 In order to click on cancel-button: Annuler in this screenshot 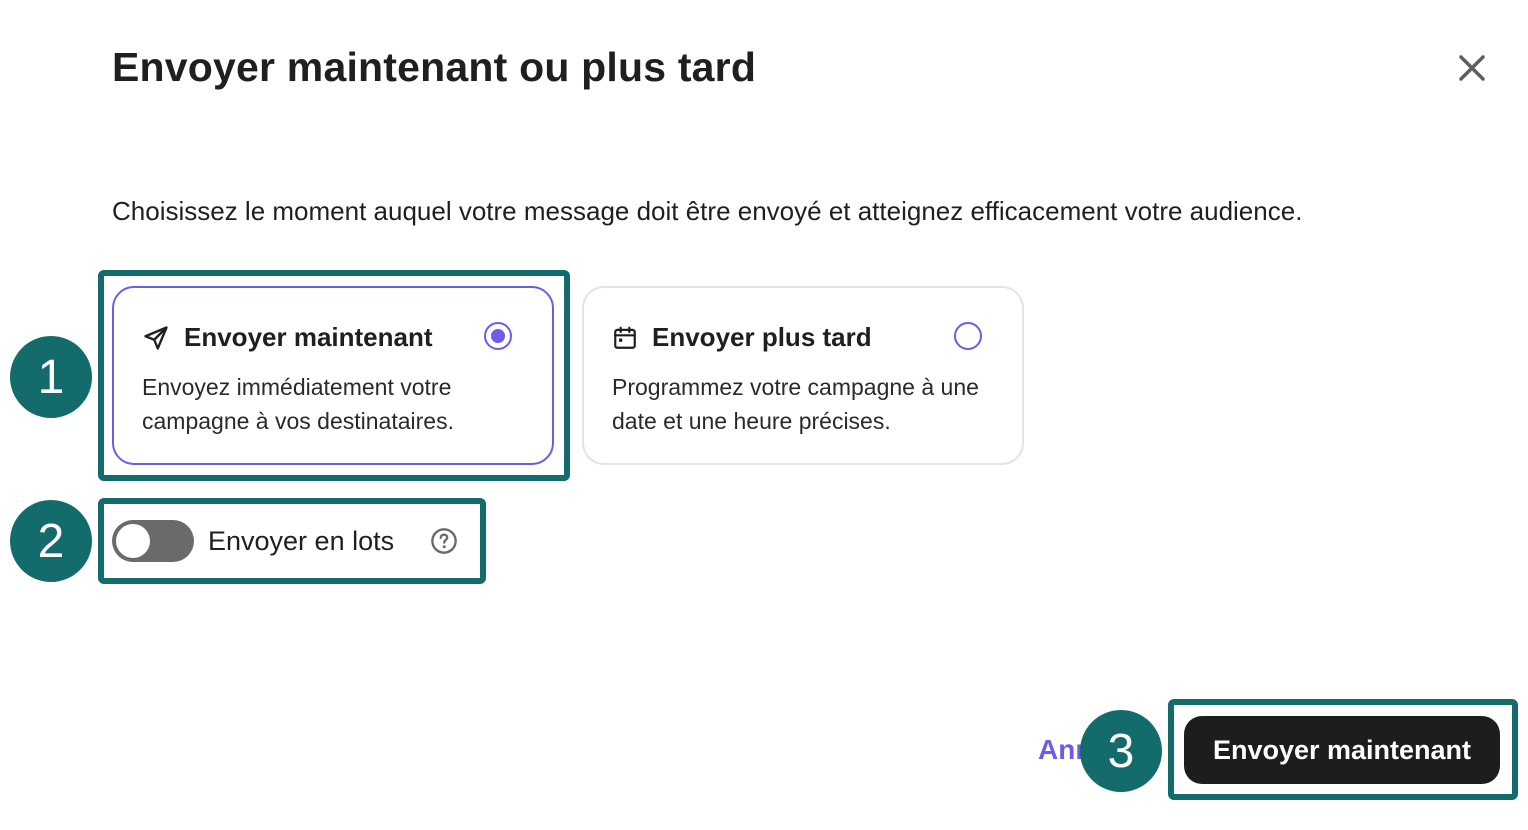, I will do `click(1062, 750)`.